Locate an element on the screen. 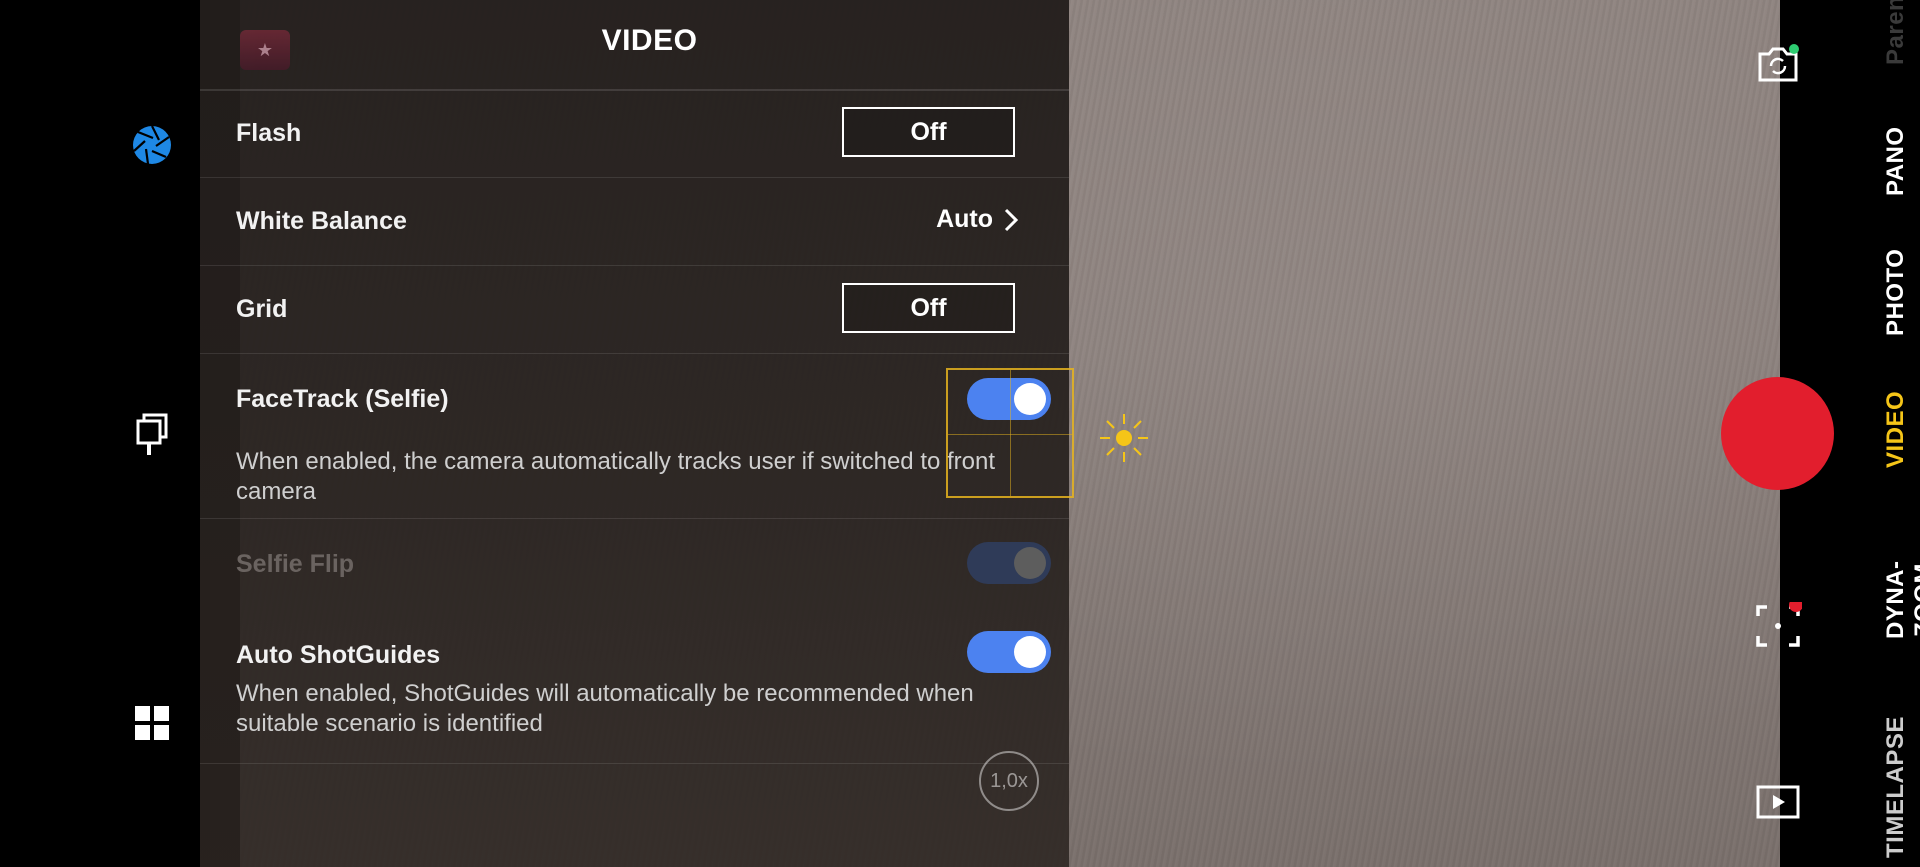 The image size is (1920, 867). flash-button: Off is located at coordinates (928, 132).